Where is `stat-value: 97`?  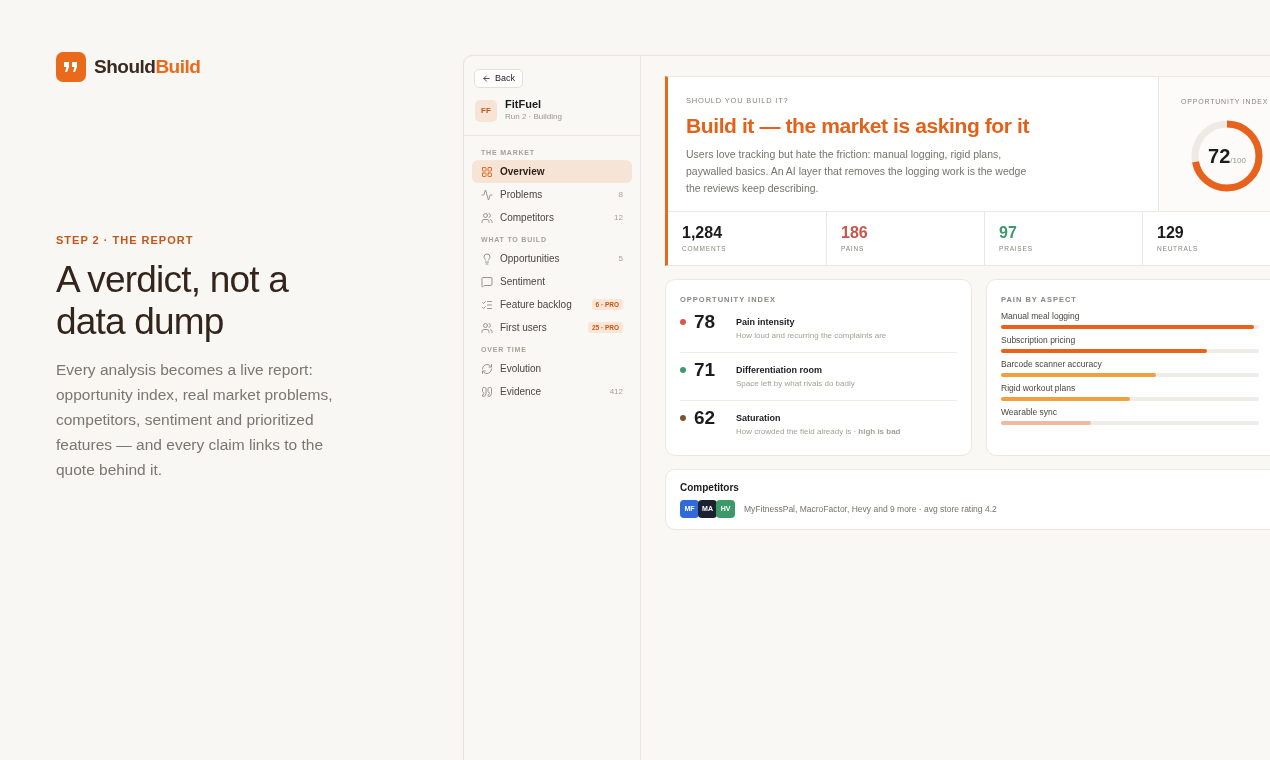 stat-value: 97 is located at coordinates (1008, 232).